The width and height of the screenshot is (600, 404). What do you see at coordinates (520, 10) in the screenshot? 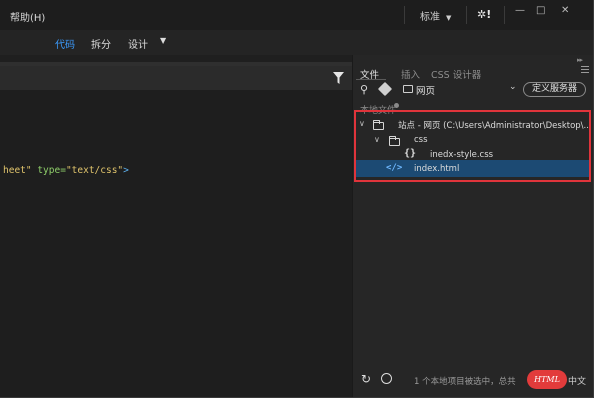
I see `minimize-button: —` at bounding box center [520, 10].